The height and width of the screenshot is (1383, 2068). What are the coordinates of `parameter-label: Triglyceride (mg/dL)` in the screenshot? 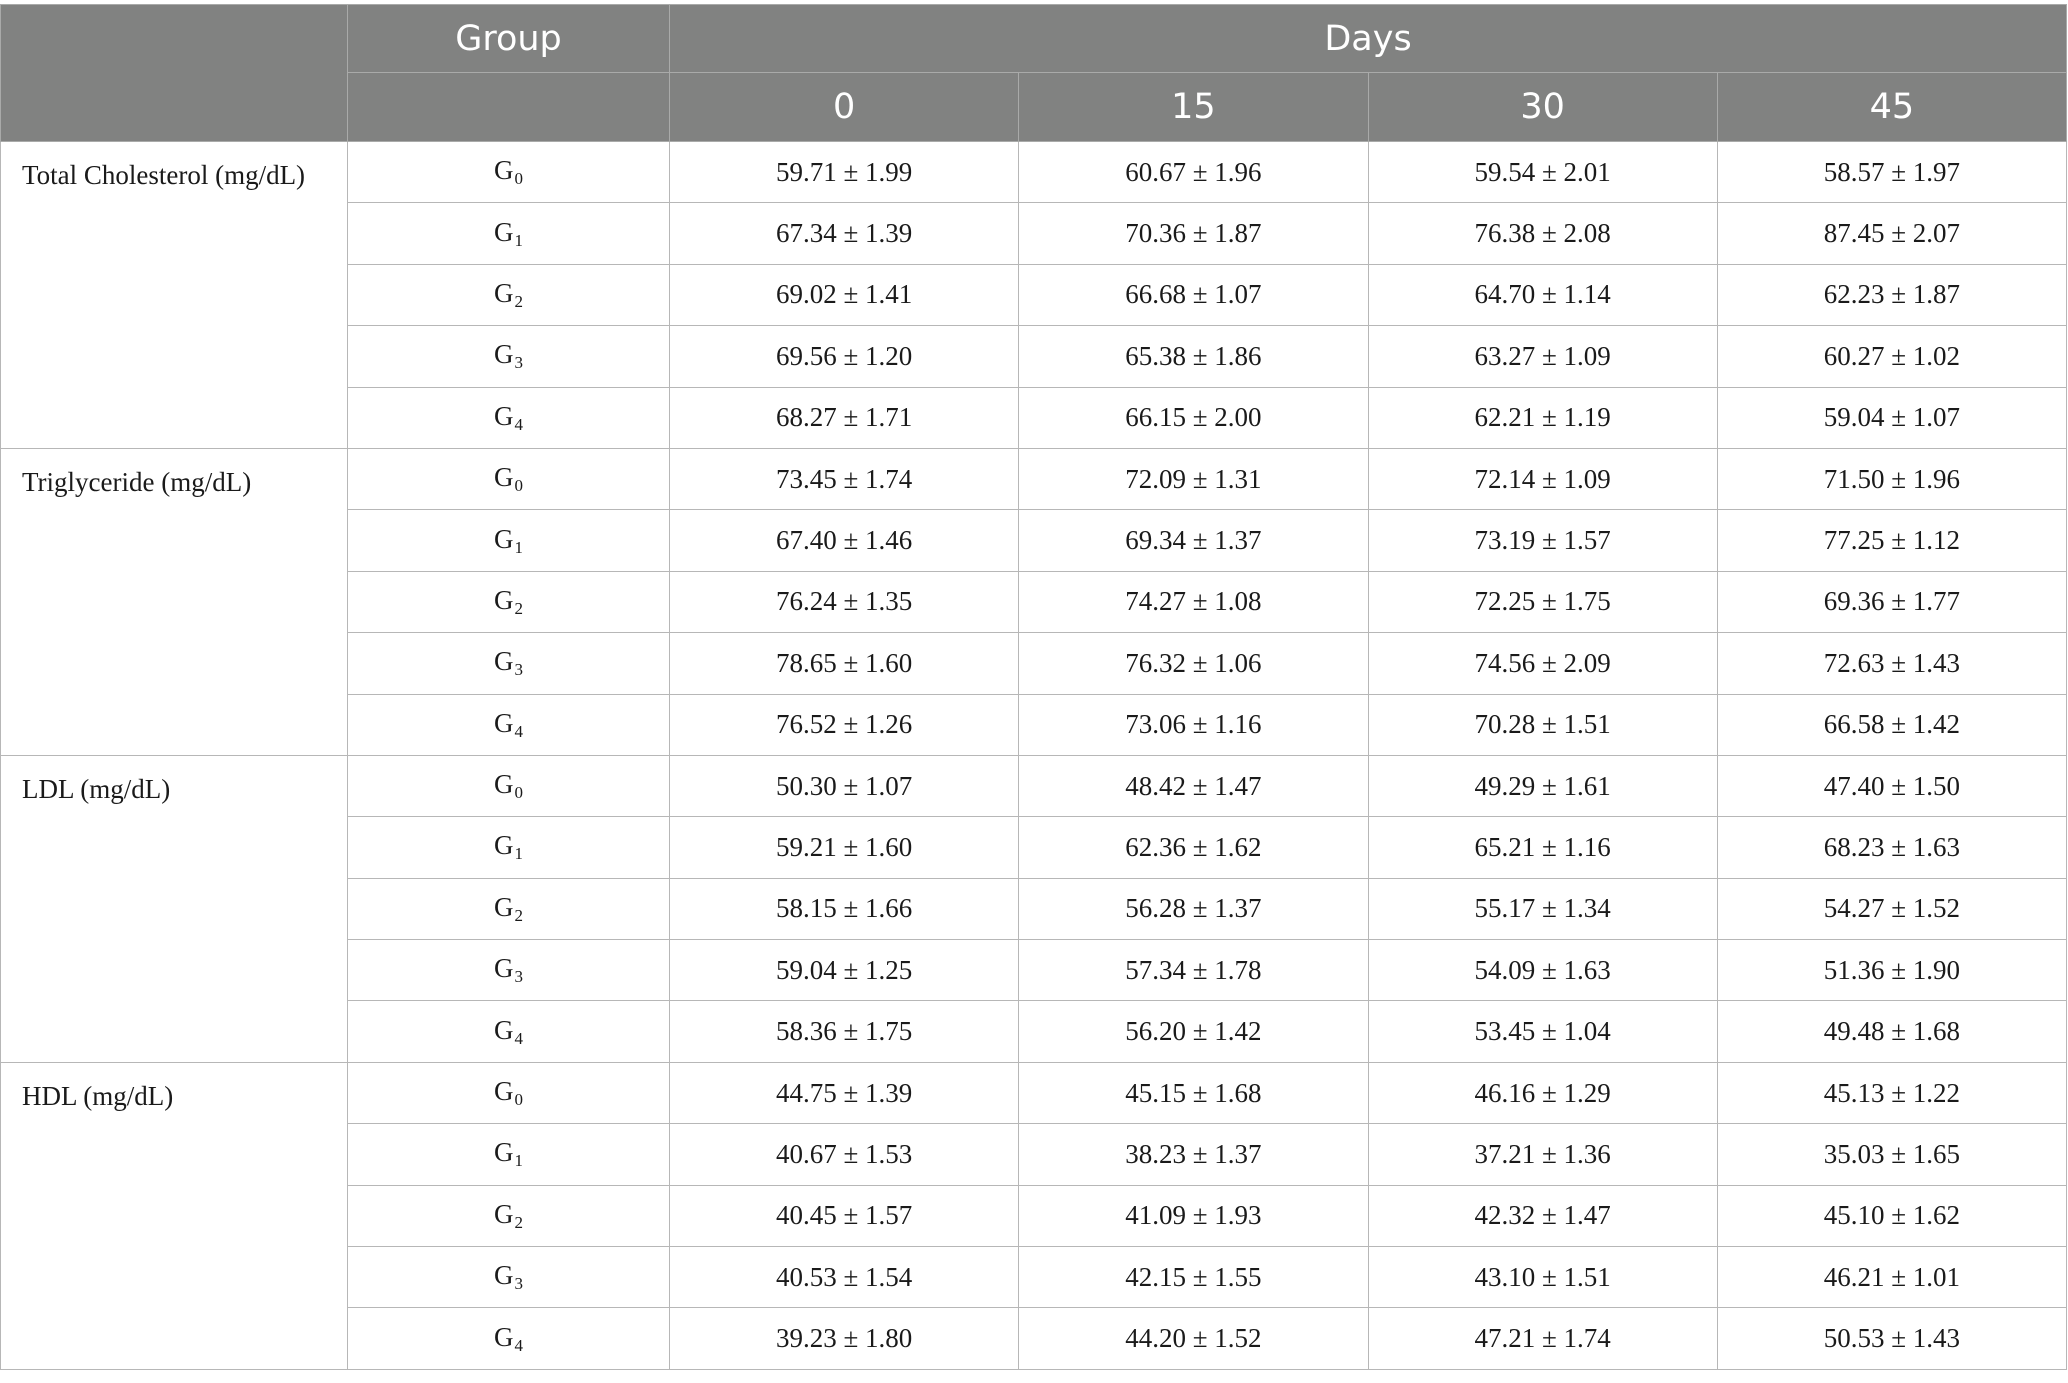 It's located at (174, 601).